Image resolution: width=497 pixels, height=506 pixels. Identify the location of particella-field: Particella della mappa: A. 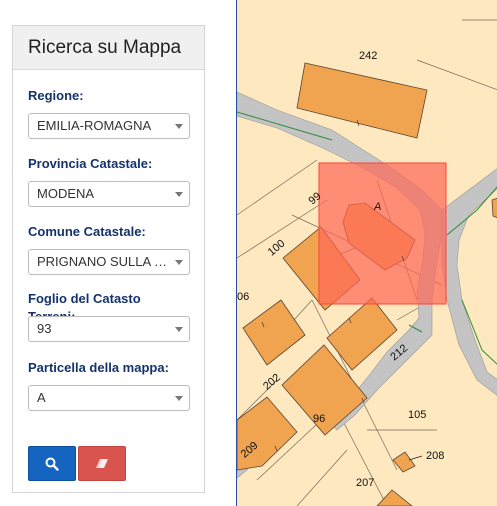
(109, 385).